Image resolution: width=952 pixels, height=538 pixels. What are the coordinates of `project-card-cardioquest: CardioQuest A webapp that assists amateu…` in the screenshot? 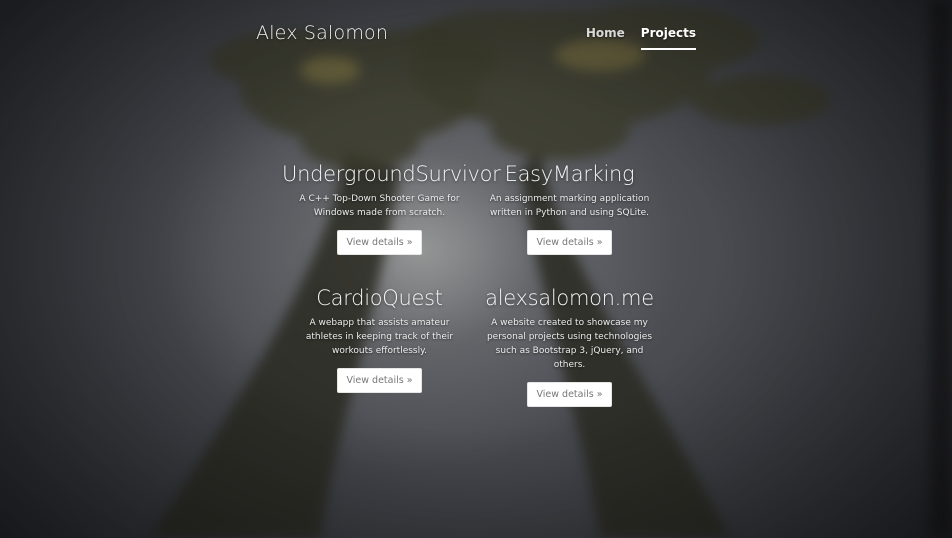 It's located at (379, 343).